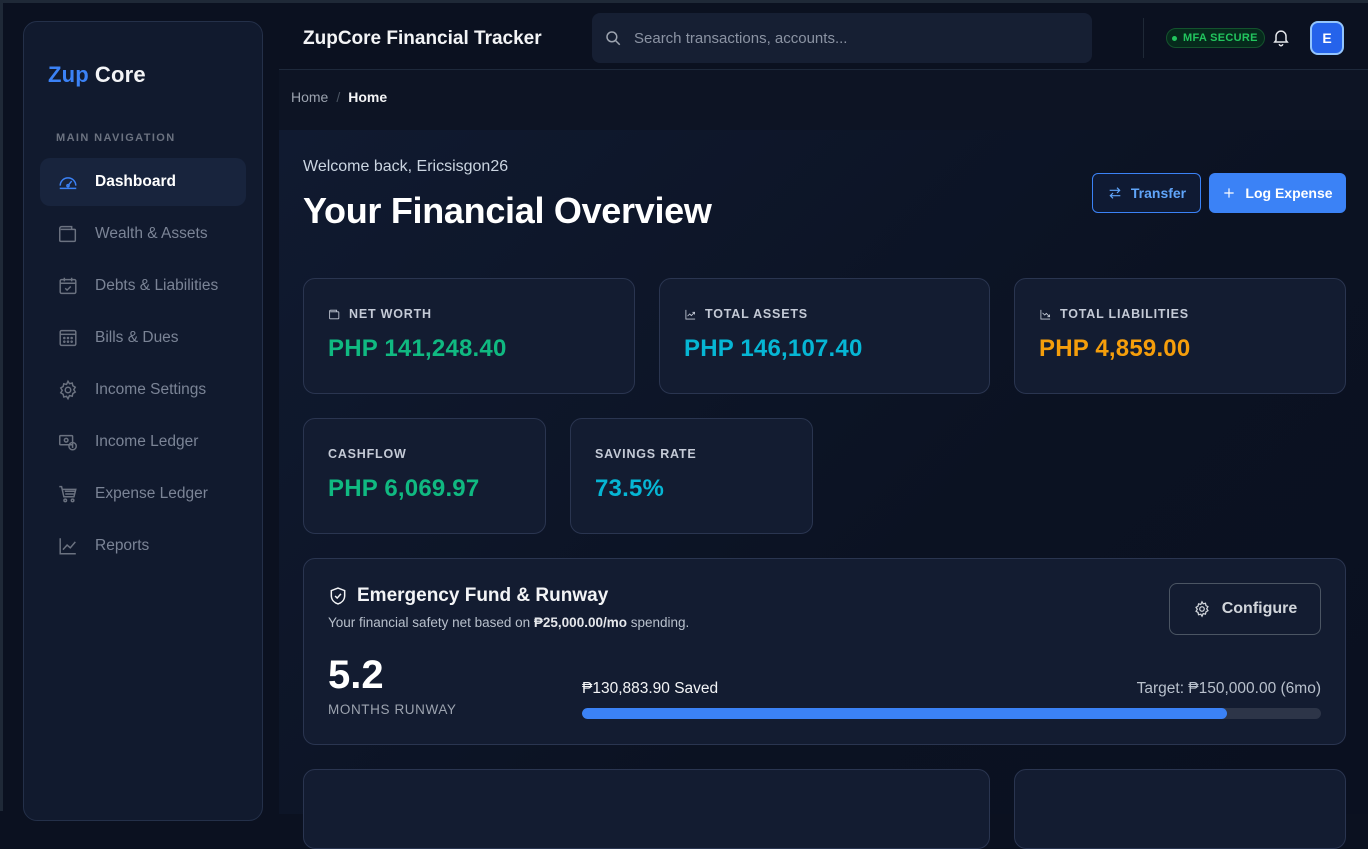  I want to click on log-expense-button-label: Log Expense, so click(1289, 193).